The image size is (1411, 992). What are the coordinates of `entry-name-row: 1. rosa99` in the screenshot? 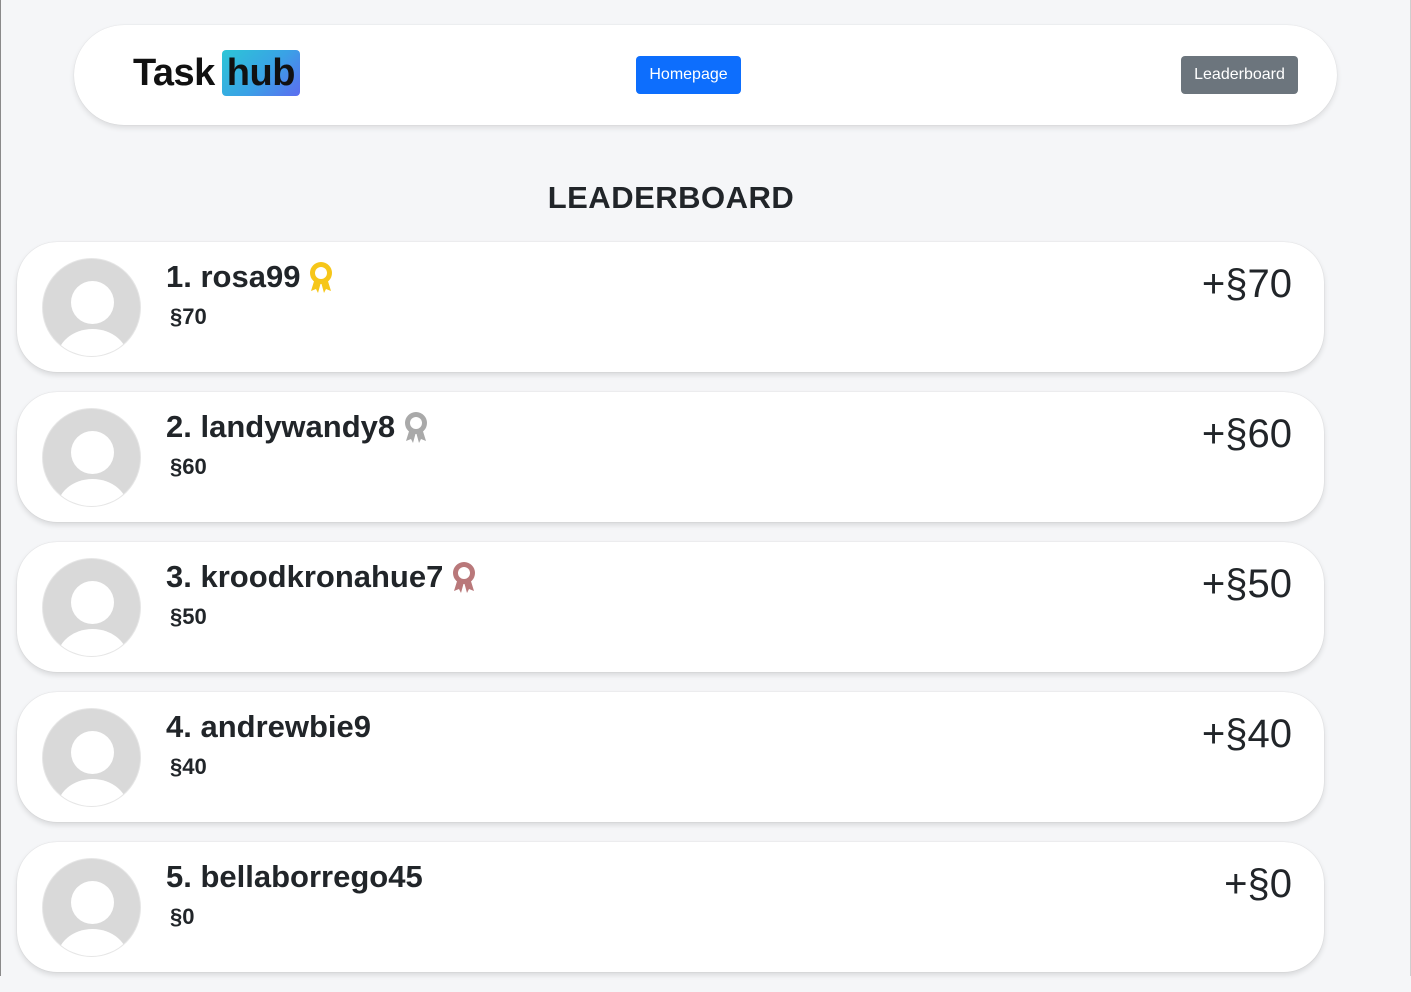 It's located at (250, 277).